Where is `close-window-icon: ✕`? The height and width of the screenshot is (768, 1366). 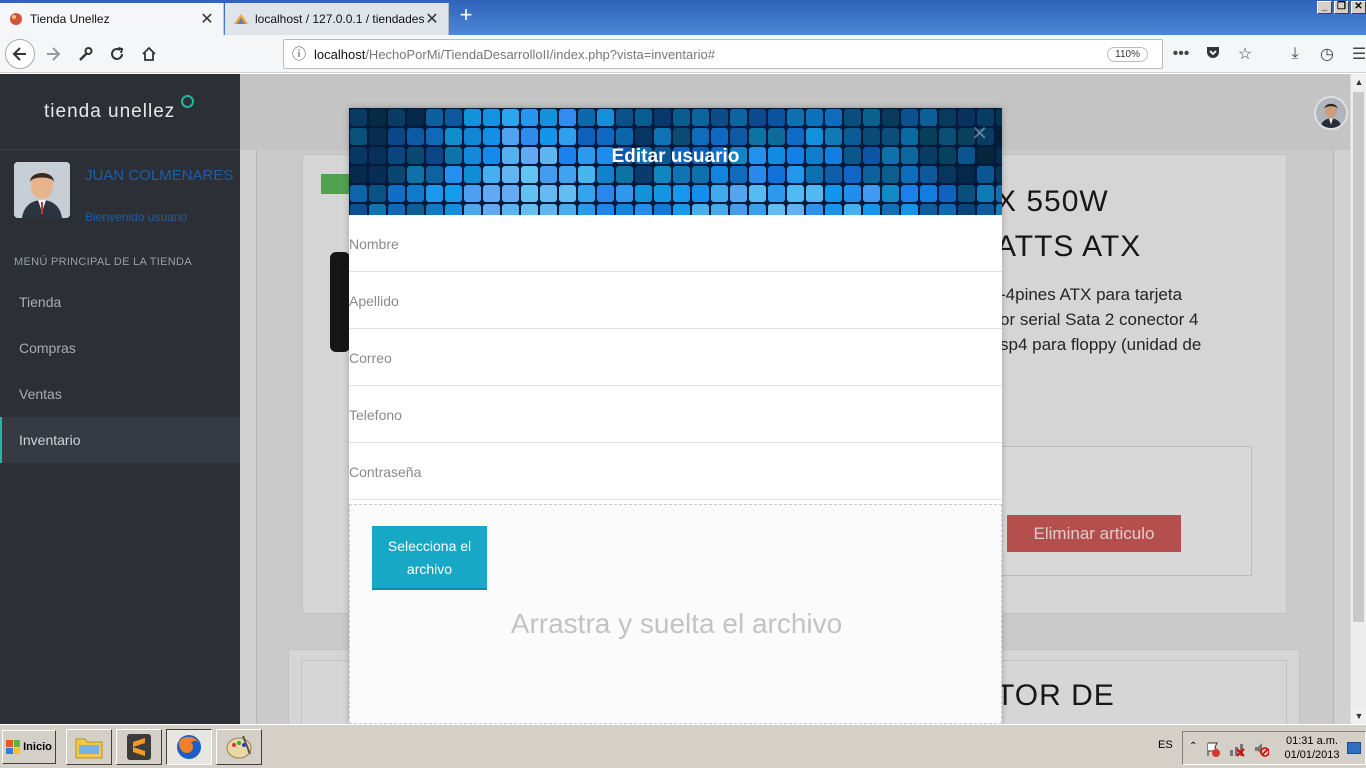
close-window-icon: ✕ is located at coordinates (1358, 7).